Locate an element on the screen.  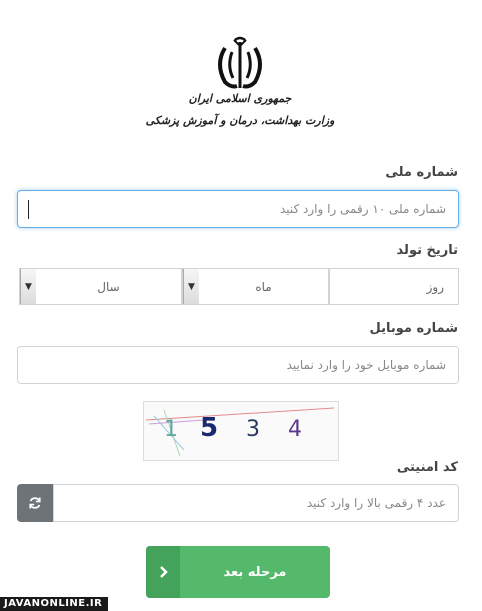
refresh-icon is located at coordinates (35, 503).